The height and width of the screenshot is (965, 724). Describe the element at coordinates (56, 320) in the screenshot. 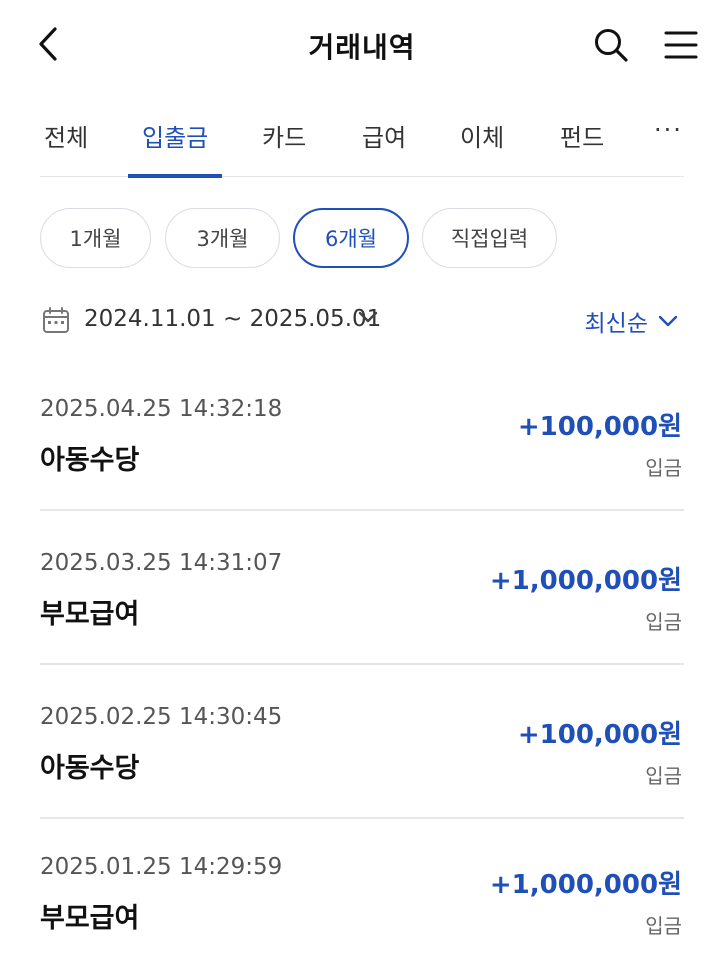

I see `calendar-icon` at that location.